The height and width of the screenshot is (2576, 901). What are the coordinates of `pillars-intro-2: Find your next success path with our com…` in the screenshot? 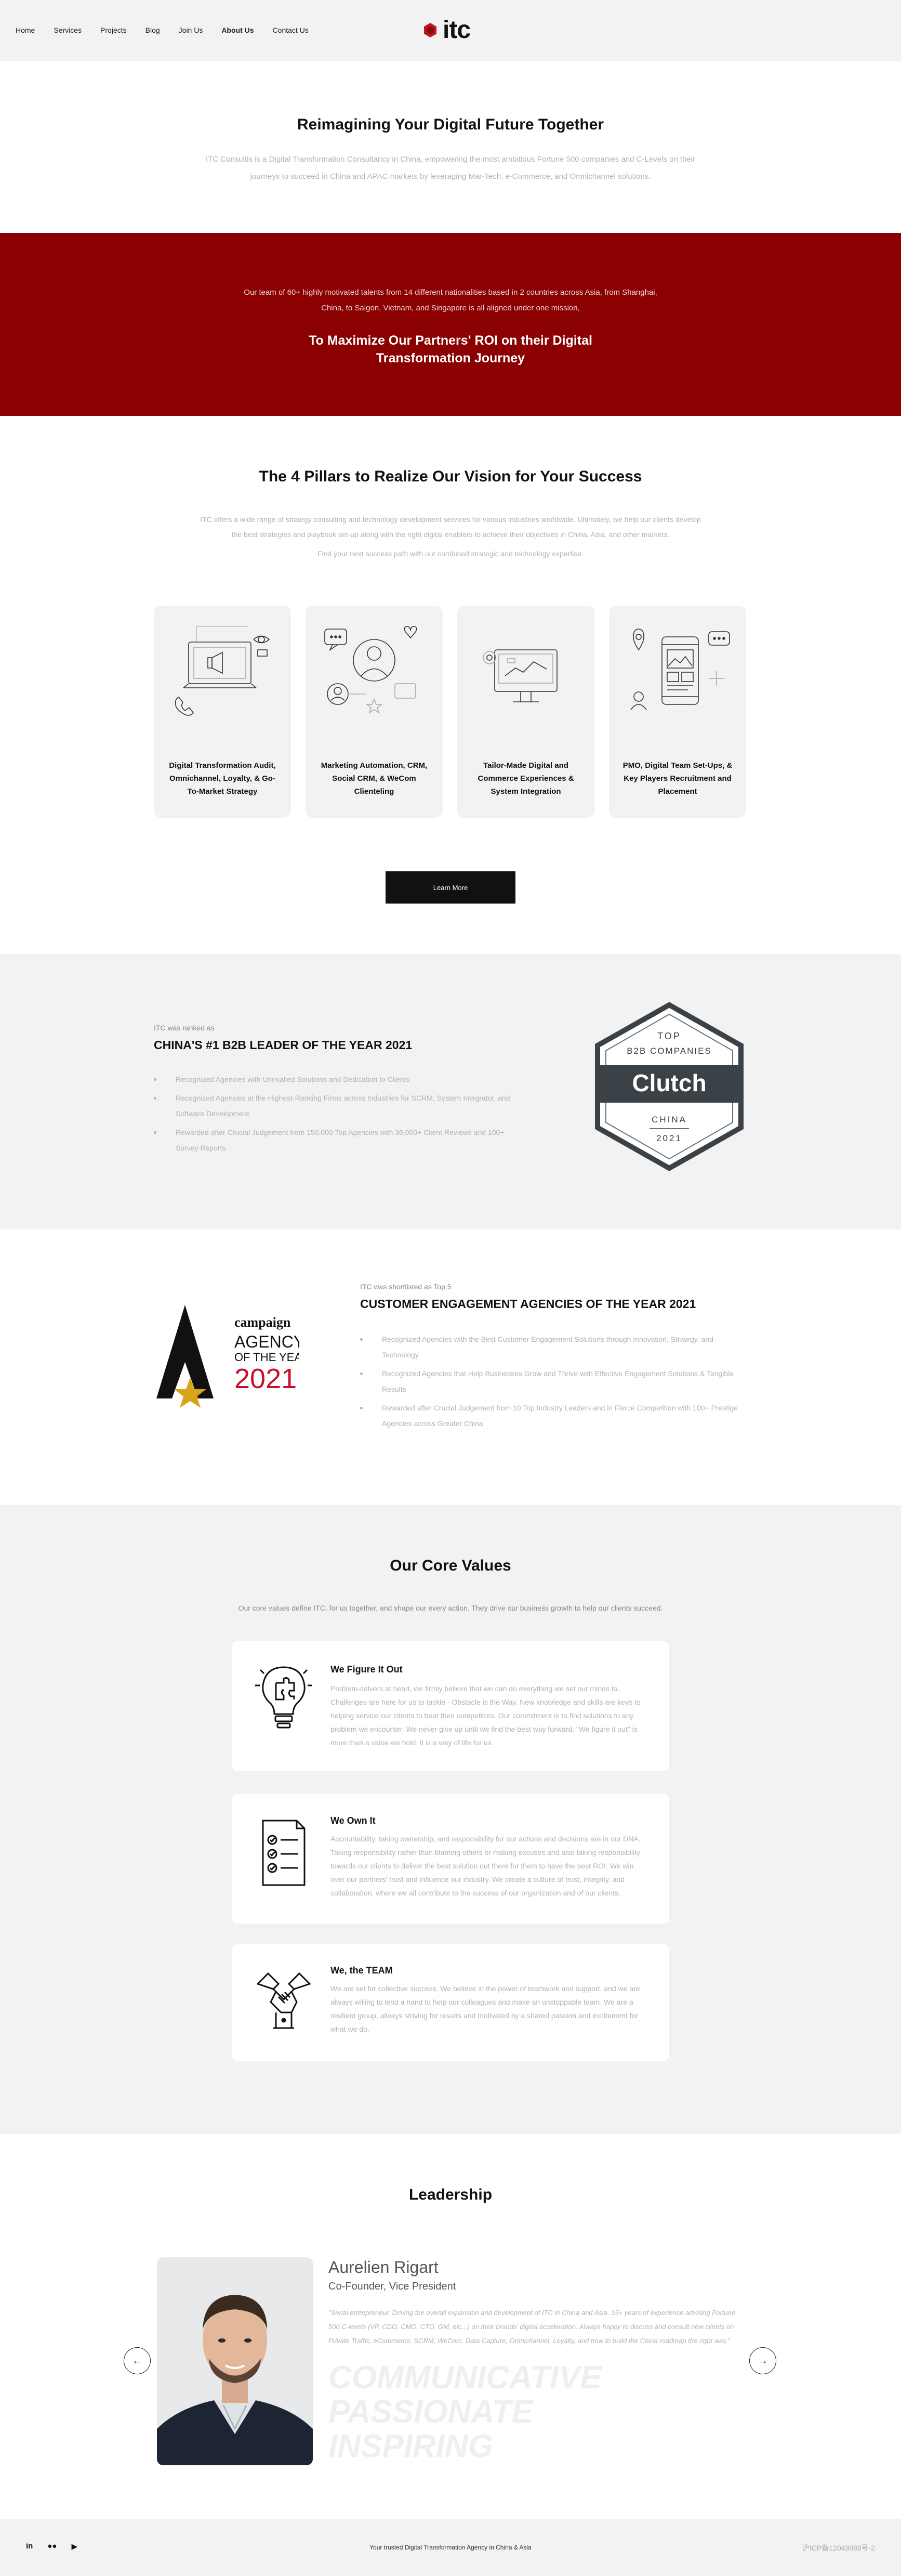 It's located at (451, 554).